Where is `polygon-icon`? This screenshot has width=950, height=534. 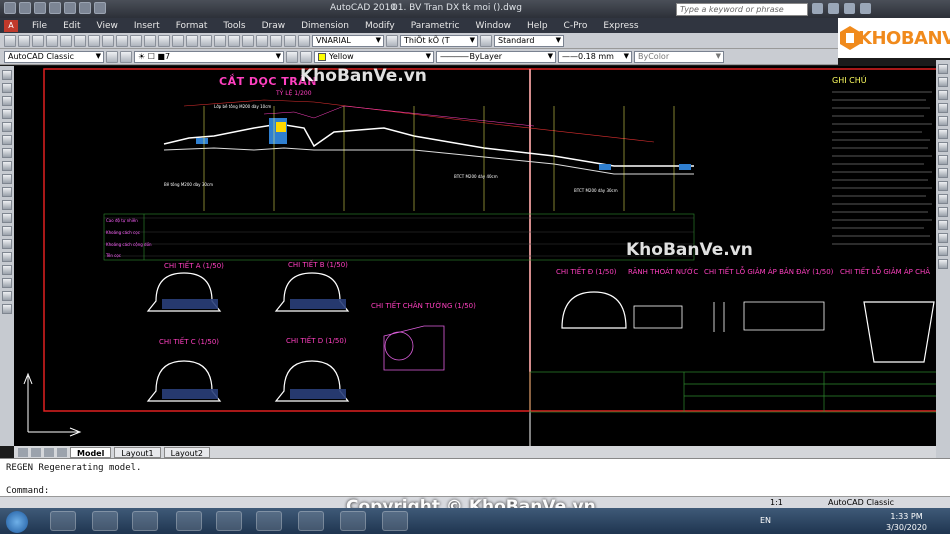 polygon-icon is located at coordinates (7, 114).